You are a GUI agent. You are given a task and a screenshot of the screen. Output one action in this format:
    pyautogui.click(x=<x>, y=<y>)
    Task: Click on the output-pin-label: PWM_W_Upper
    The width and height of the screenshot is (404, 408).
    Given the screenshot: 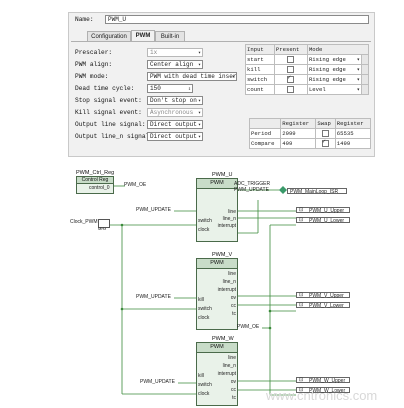 What is the action you would take?
    pyautogui.click(x=327, y=380)
    